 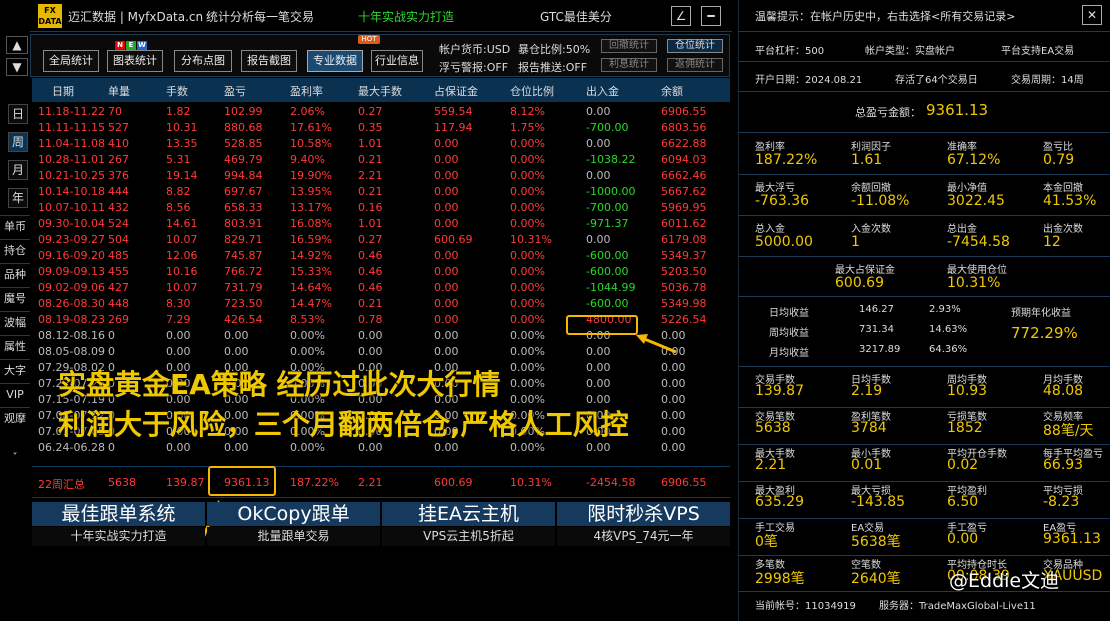 I want to click on table-cell: 8.82, so click(x=178, y=191).